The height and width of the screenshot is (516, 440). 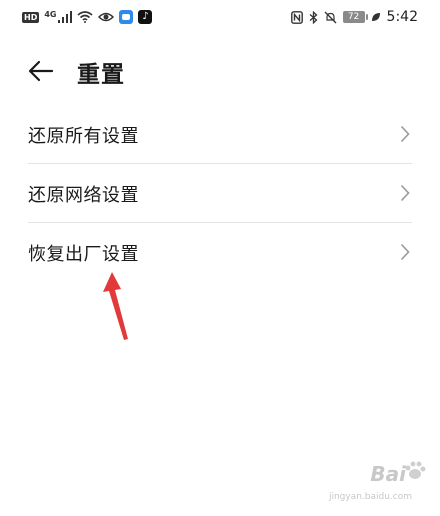 What do you see at coordinates (65, 17) in the screenshot?
I see `signal-icon` at bounding box center [65, 17].